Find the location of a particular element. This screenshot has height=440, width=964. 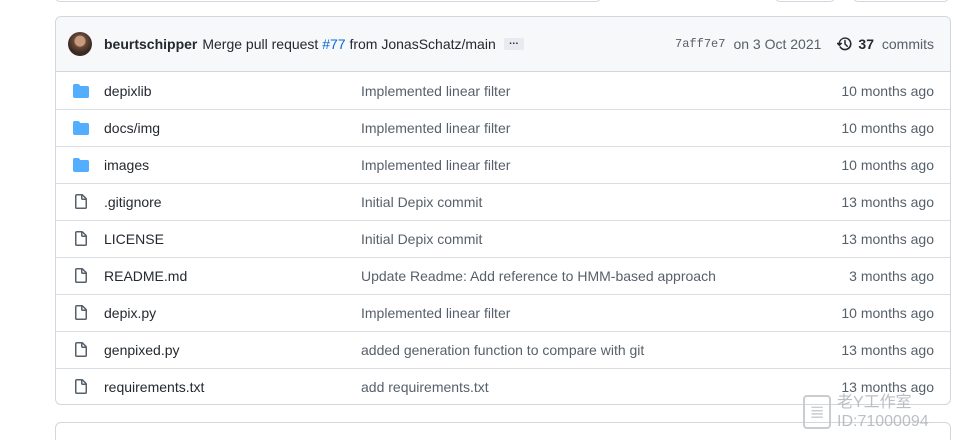

file-row: LICENSE Initial Depix commit 13 months ago is located at coordinates (503, 238).